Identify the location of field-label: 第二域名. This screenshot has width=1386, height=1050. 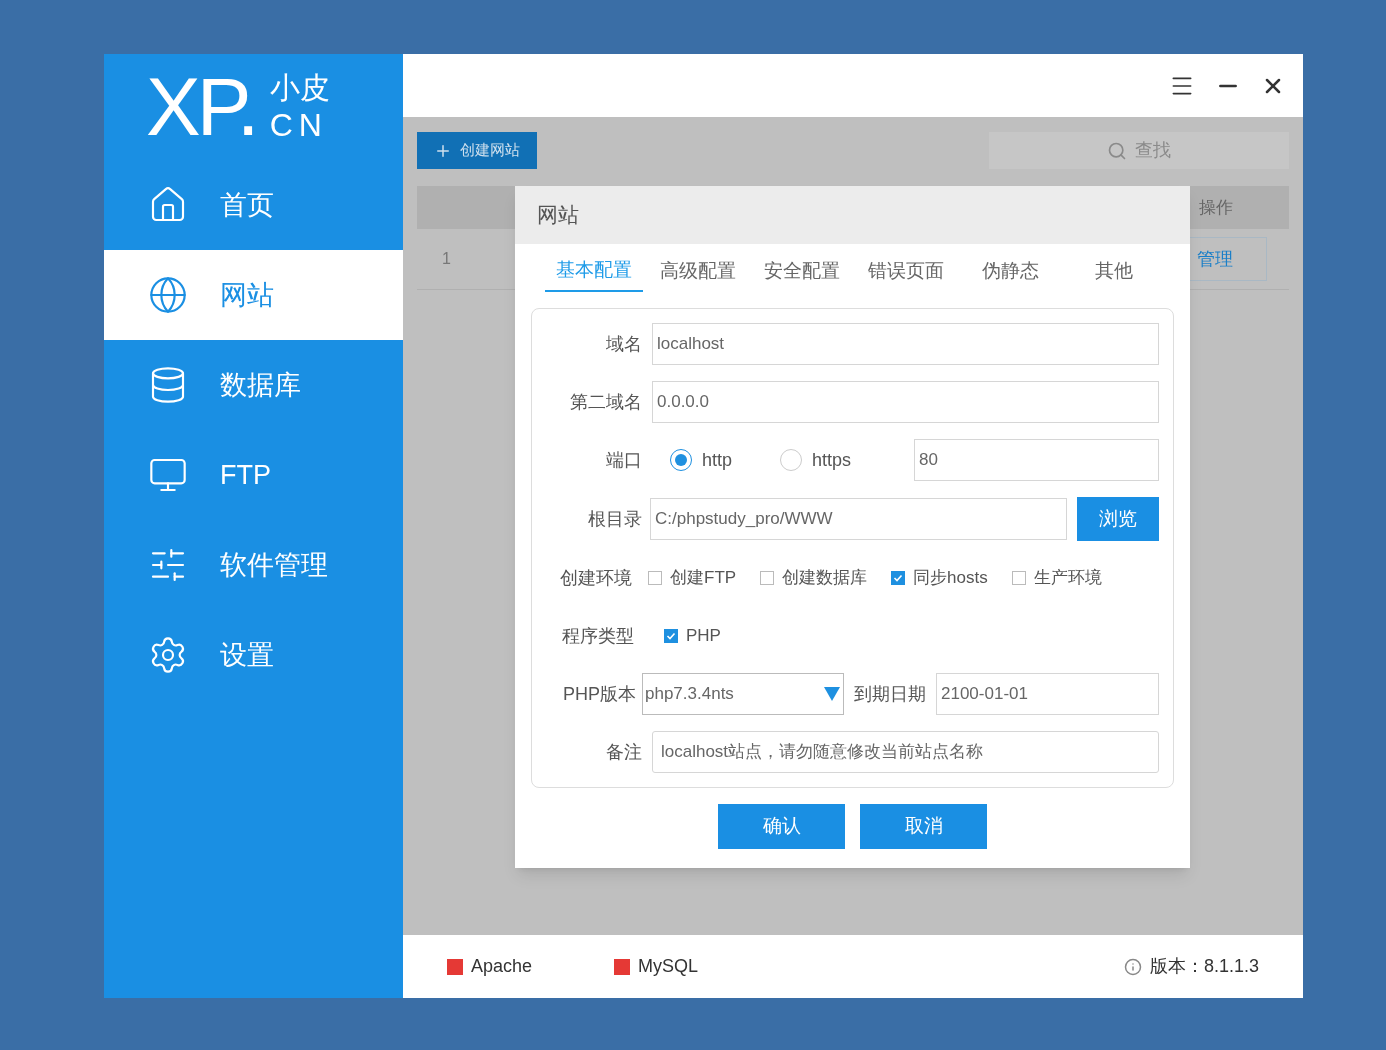
(605, 402).